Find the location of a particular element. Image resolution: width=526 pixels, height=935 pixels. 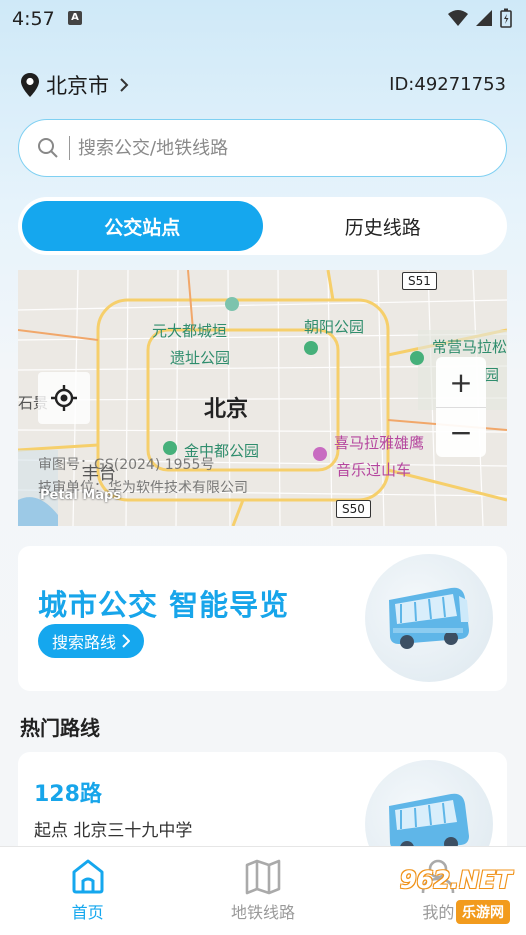

brand-logo-text: 962.NET is located at coordinates (455, 880).